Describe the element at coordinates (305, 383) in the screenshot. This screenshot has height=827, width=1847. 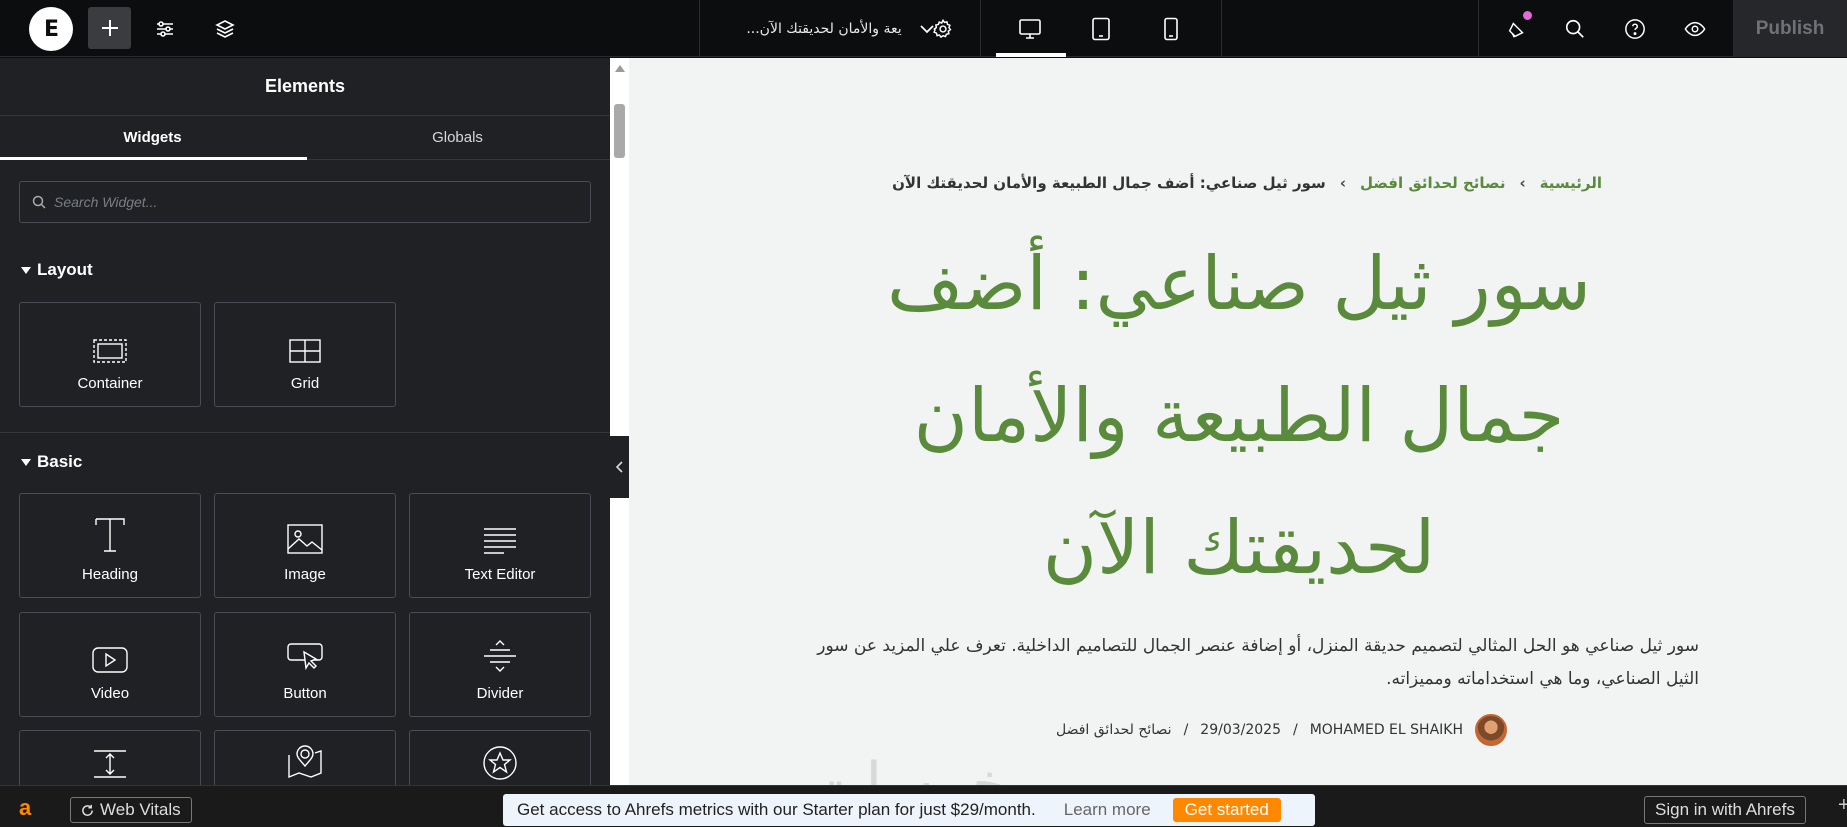
I see `widget-label: Grid` at that location.